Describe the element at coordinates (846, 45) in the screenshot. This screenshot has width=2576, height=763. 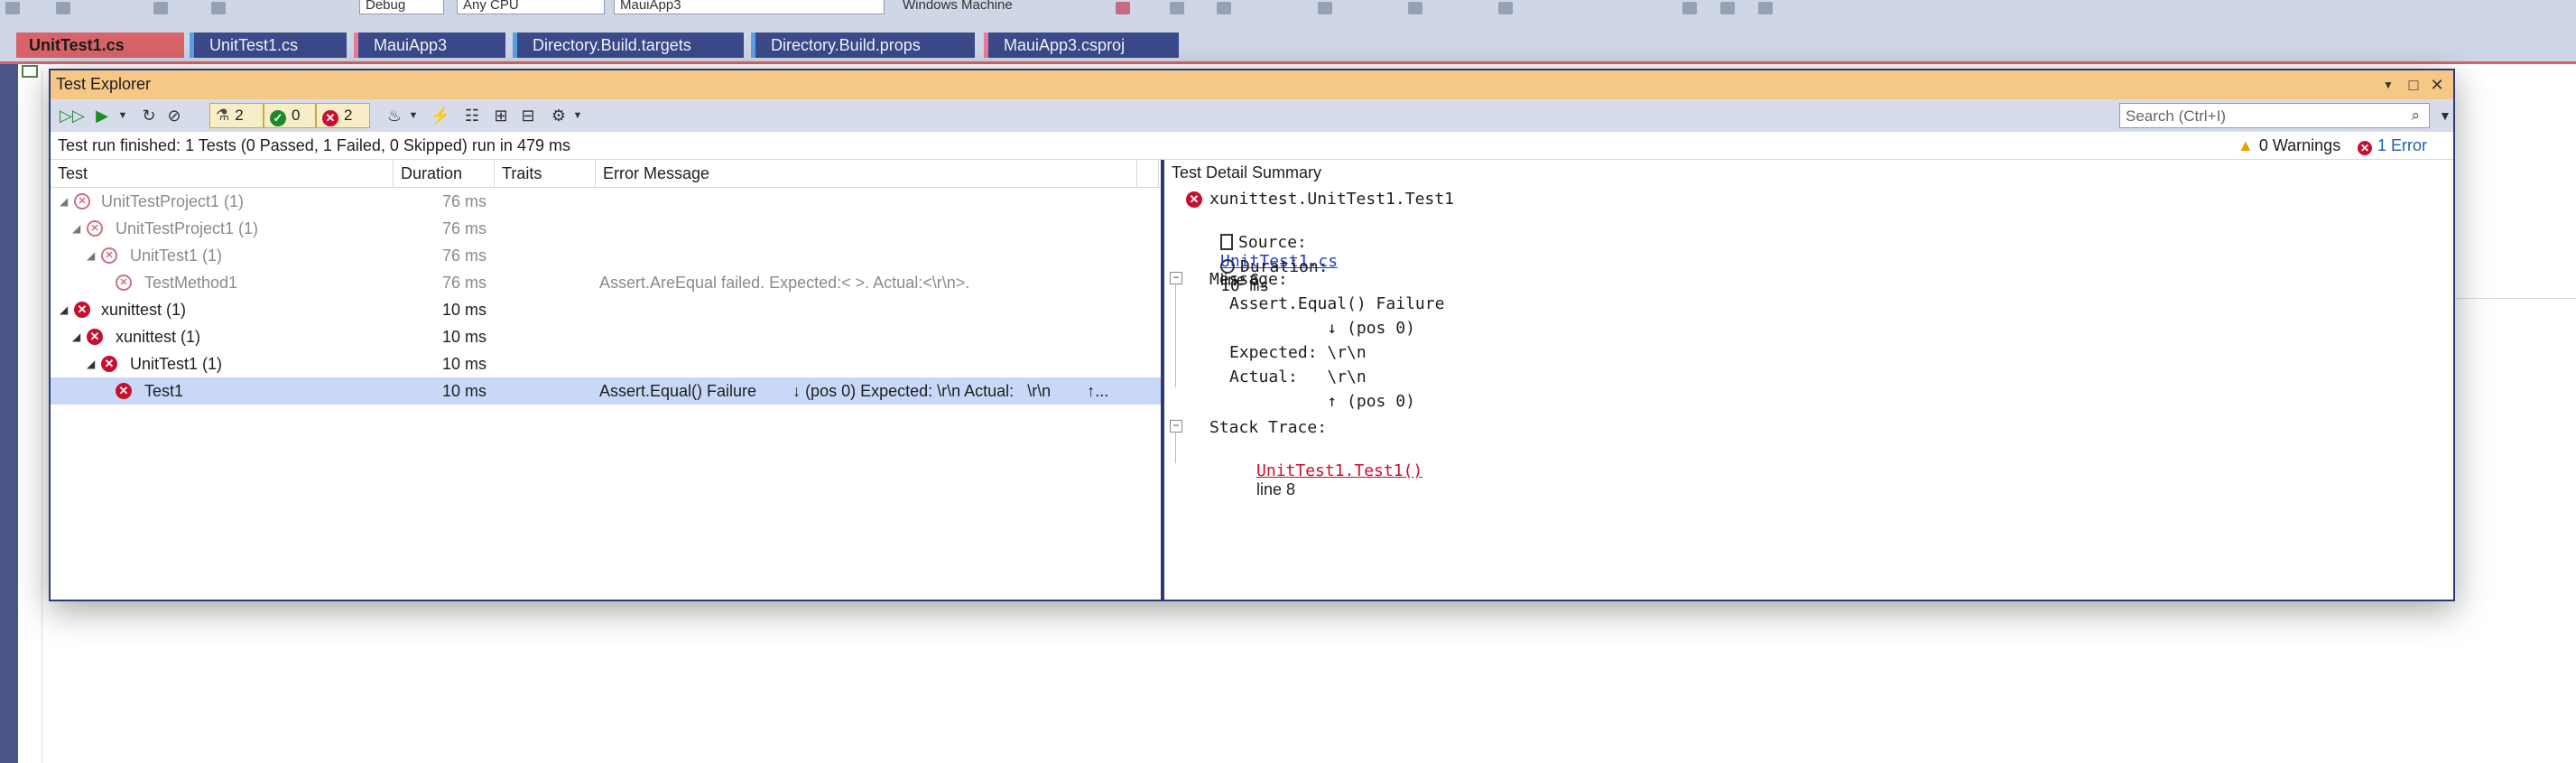
I see `tab-label: Directory.Build.props` at that location.